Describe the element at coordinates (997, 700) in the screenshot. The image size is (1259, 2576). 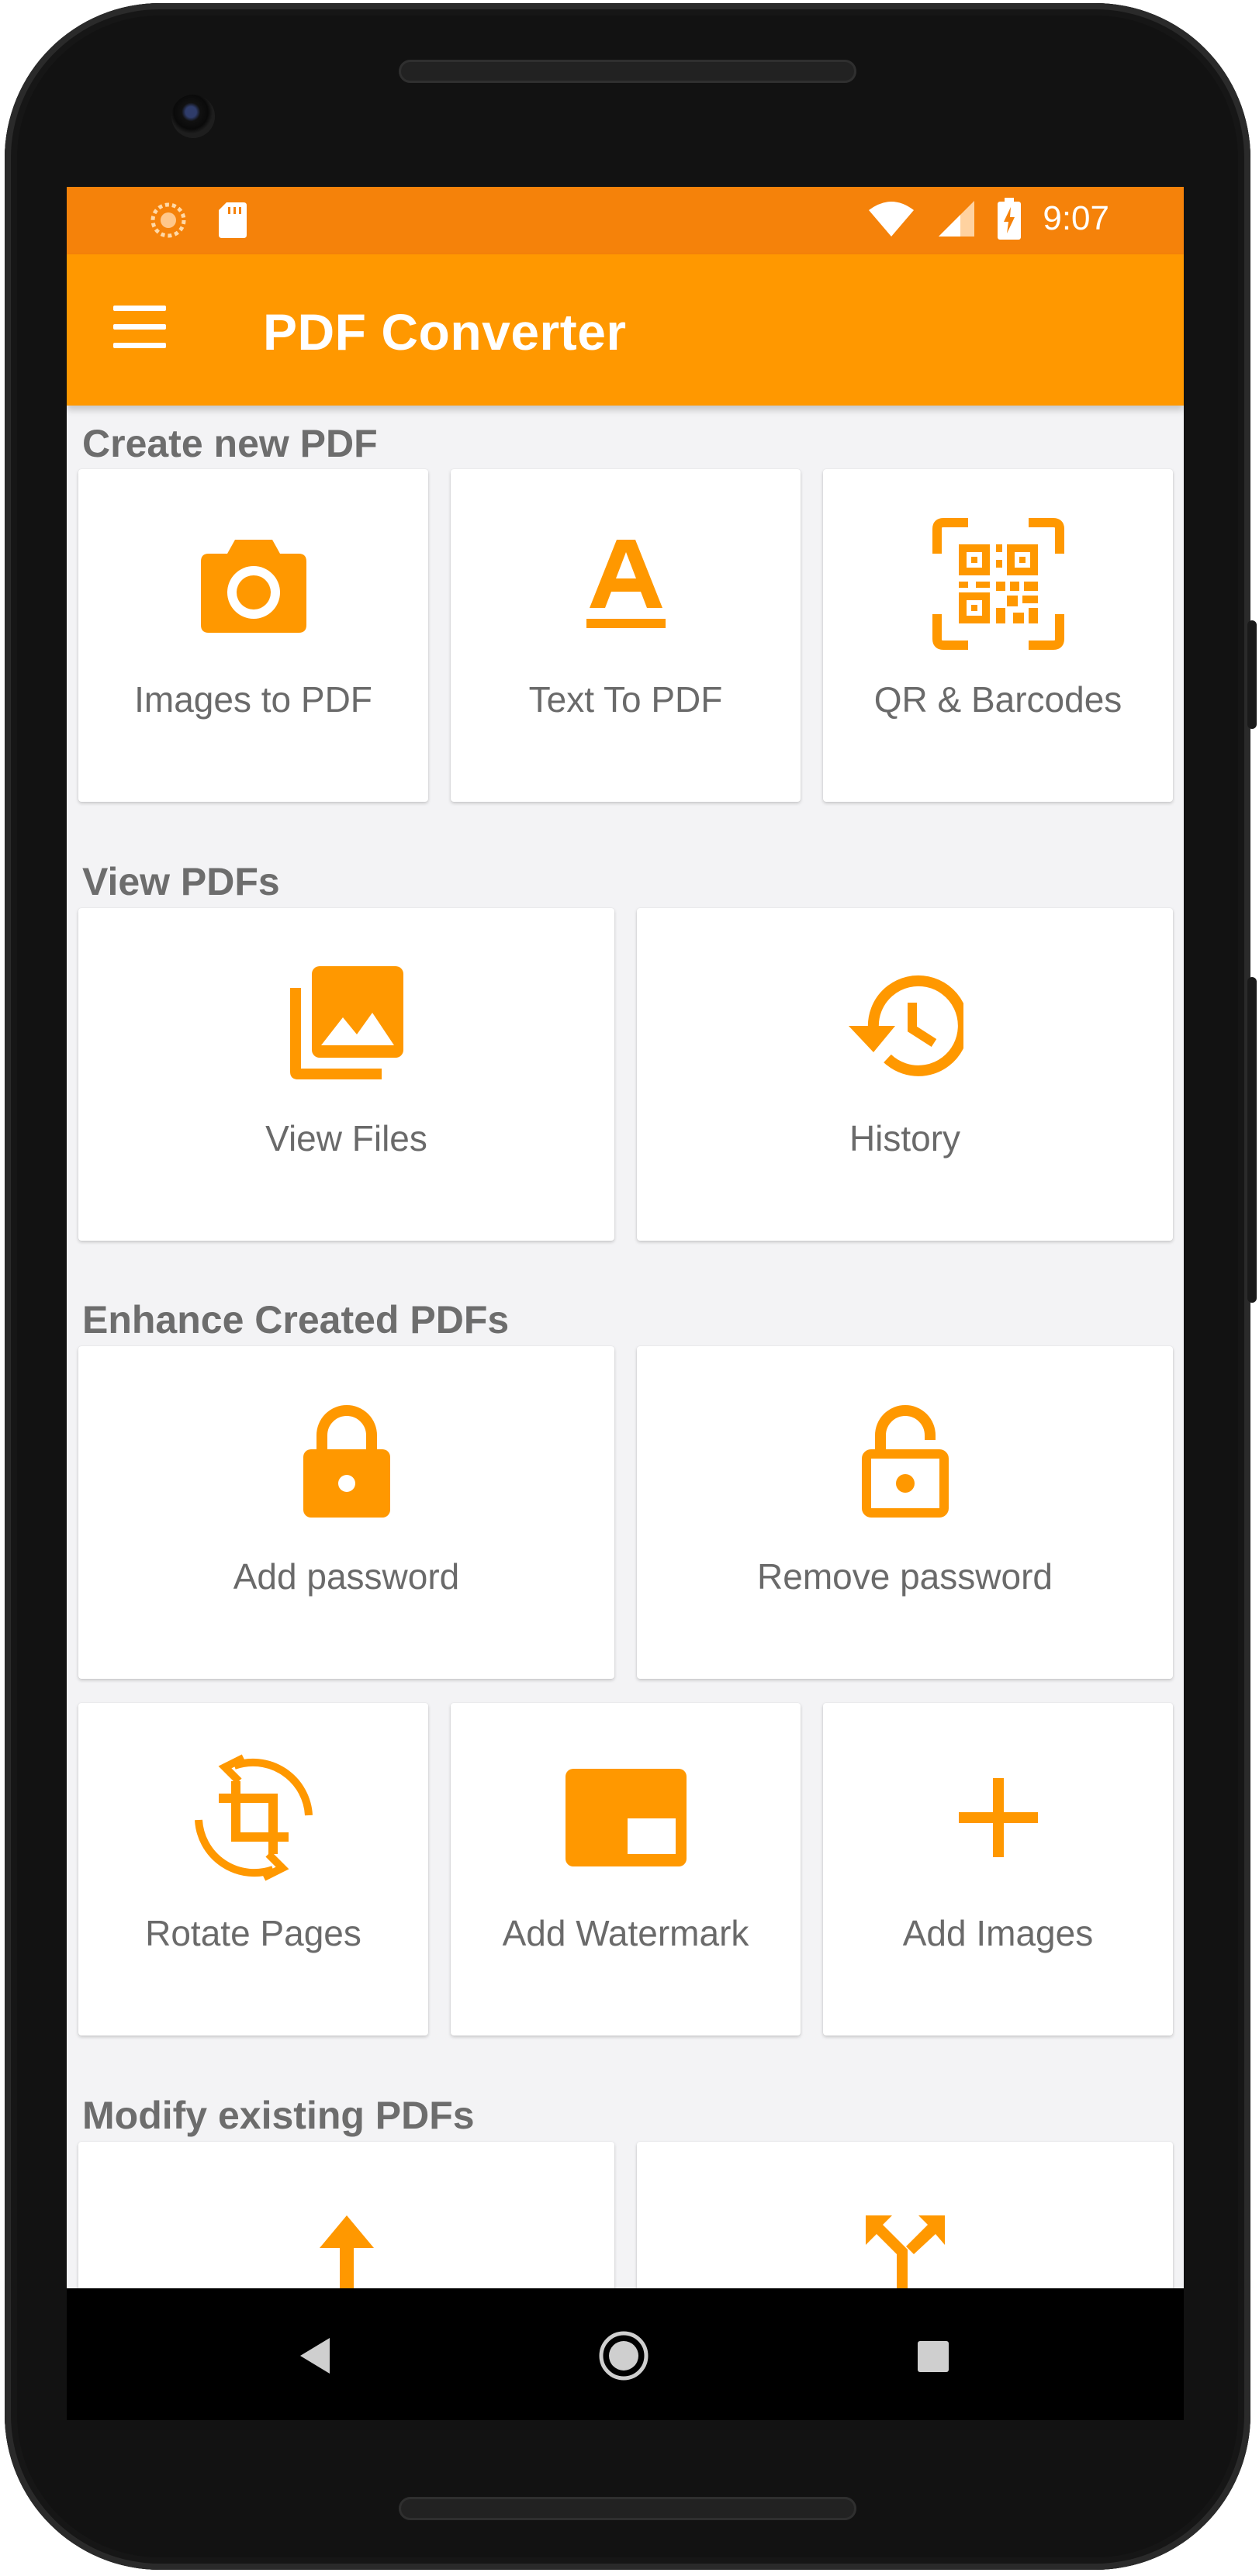
I see `card-label: QR & Barcodes` at that location.